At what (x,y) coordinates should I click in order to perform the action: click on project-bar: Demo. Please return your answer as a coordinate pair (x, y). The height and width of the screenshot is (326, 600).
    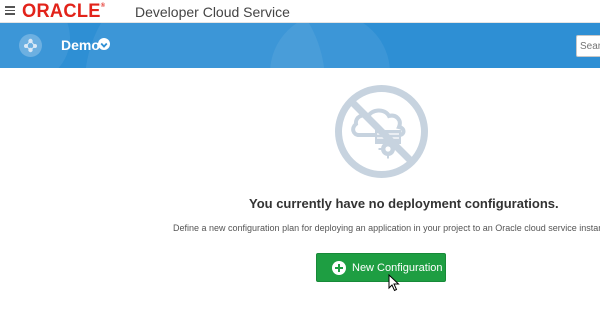
    Looking at the image, I should click on (300, 45).